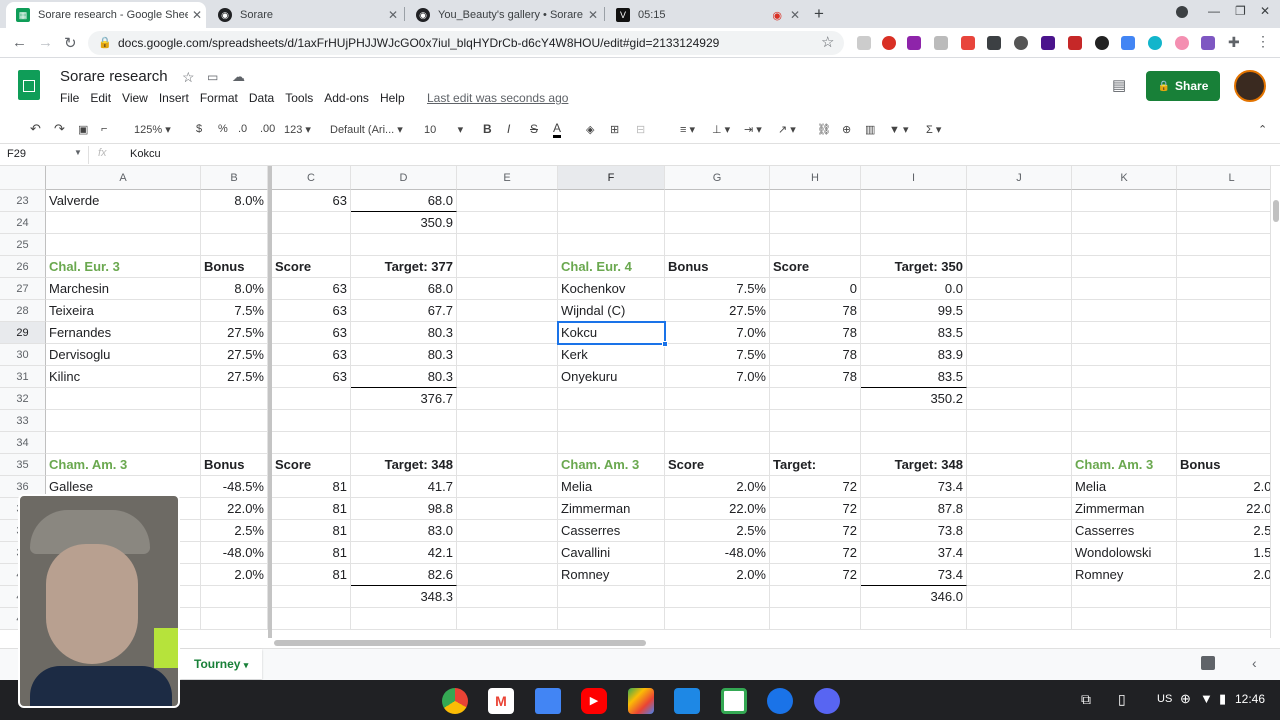  Describe the element at coordinates (1019, 597) in the screenshot. I see `cell-j41` at that location.